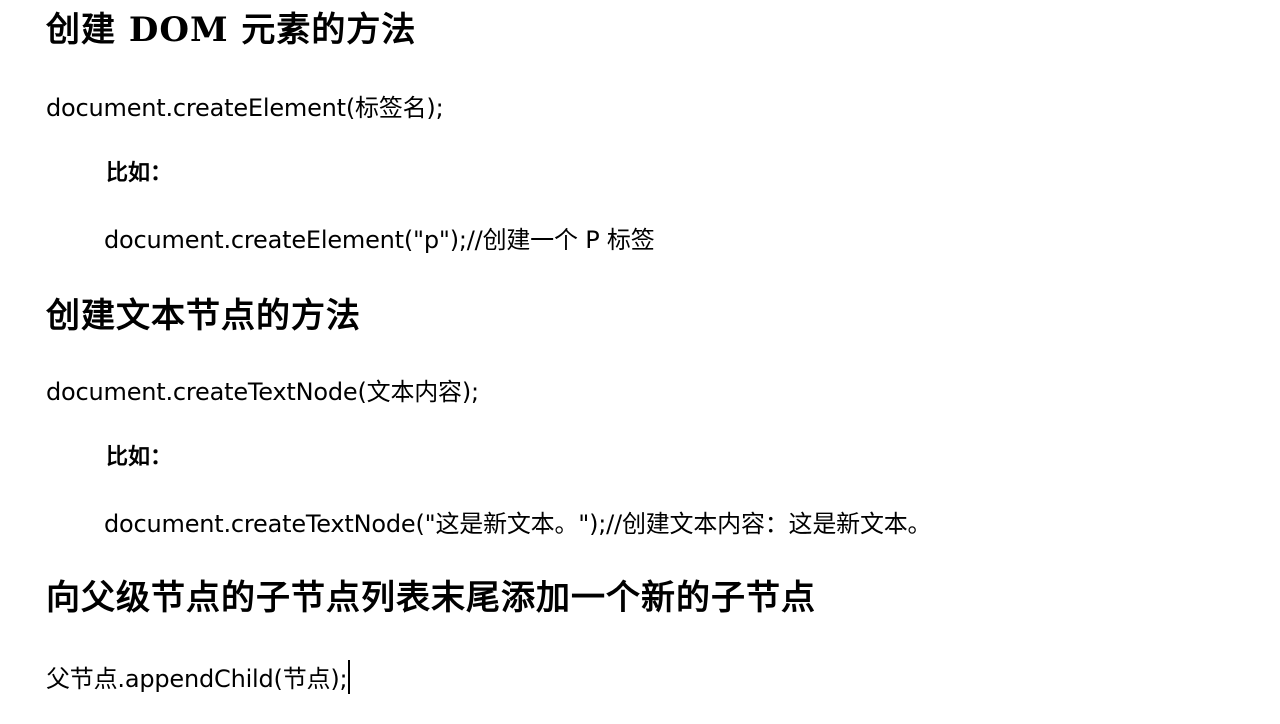  Describe the element at coordinates (245, 108) in the screenshot. I see `create-element-syntax: document.createElement(标签名);` at that location.